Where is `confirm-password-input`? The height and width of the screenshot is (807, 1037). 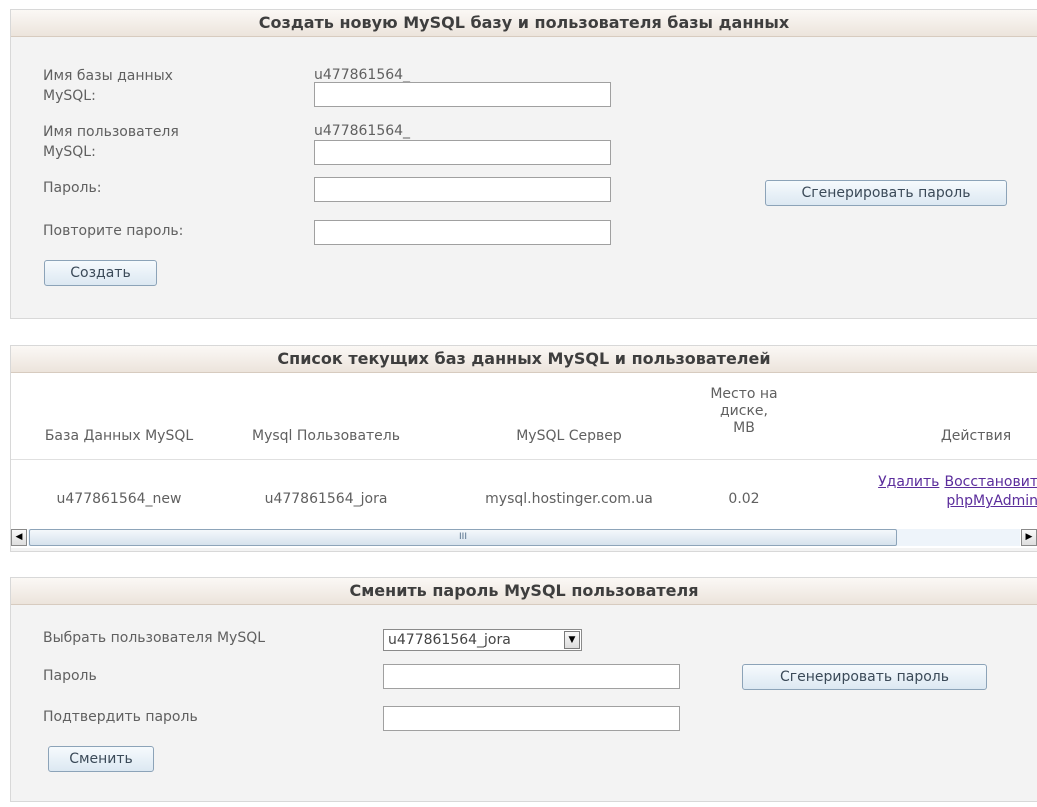 confirm-password-input is located at coordinates (531, 718).